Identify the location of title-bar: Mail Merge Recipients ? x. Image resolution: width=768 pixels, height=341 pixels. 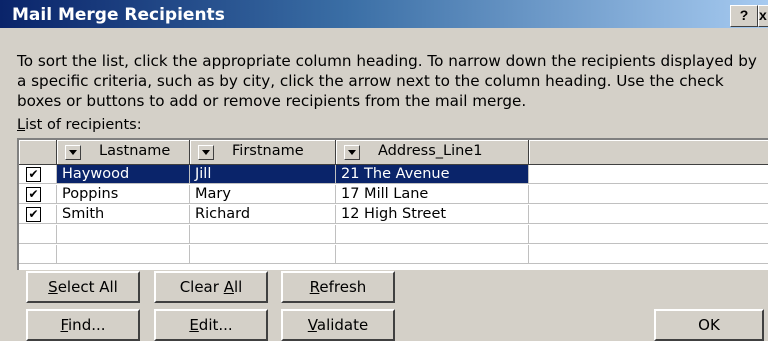
(384, 14).